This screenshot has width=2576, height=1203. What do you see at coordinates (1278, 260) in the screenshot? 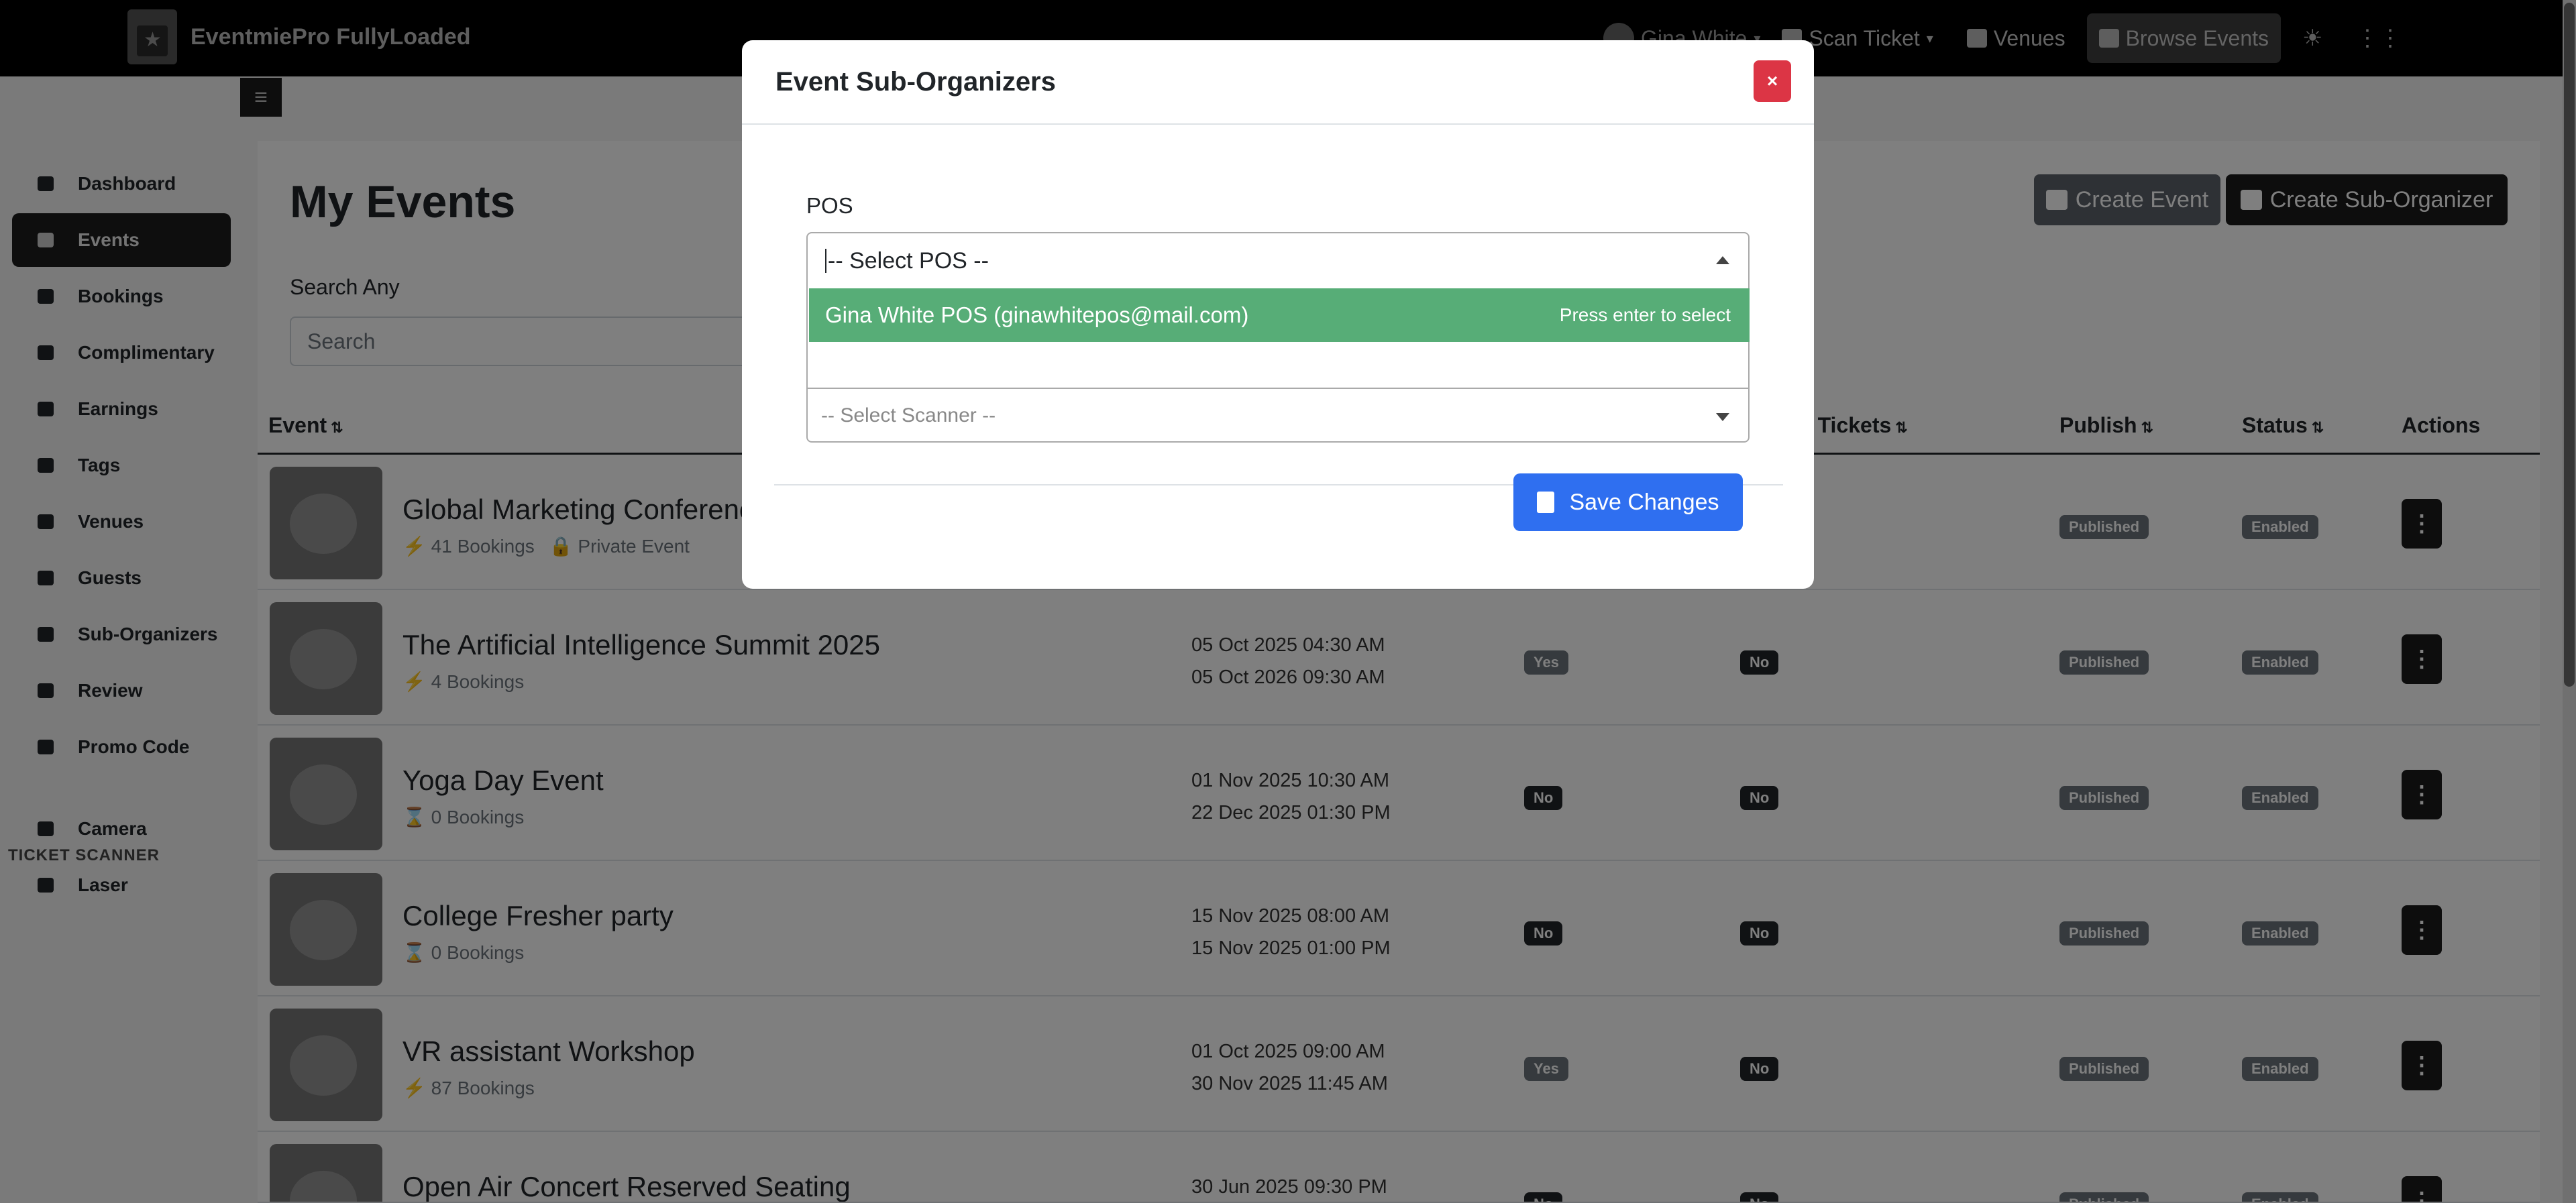
I see `pos-select-input: -- Select POS --` at bounding box center [1278, 260].